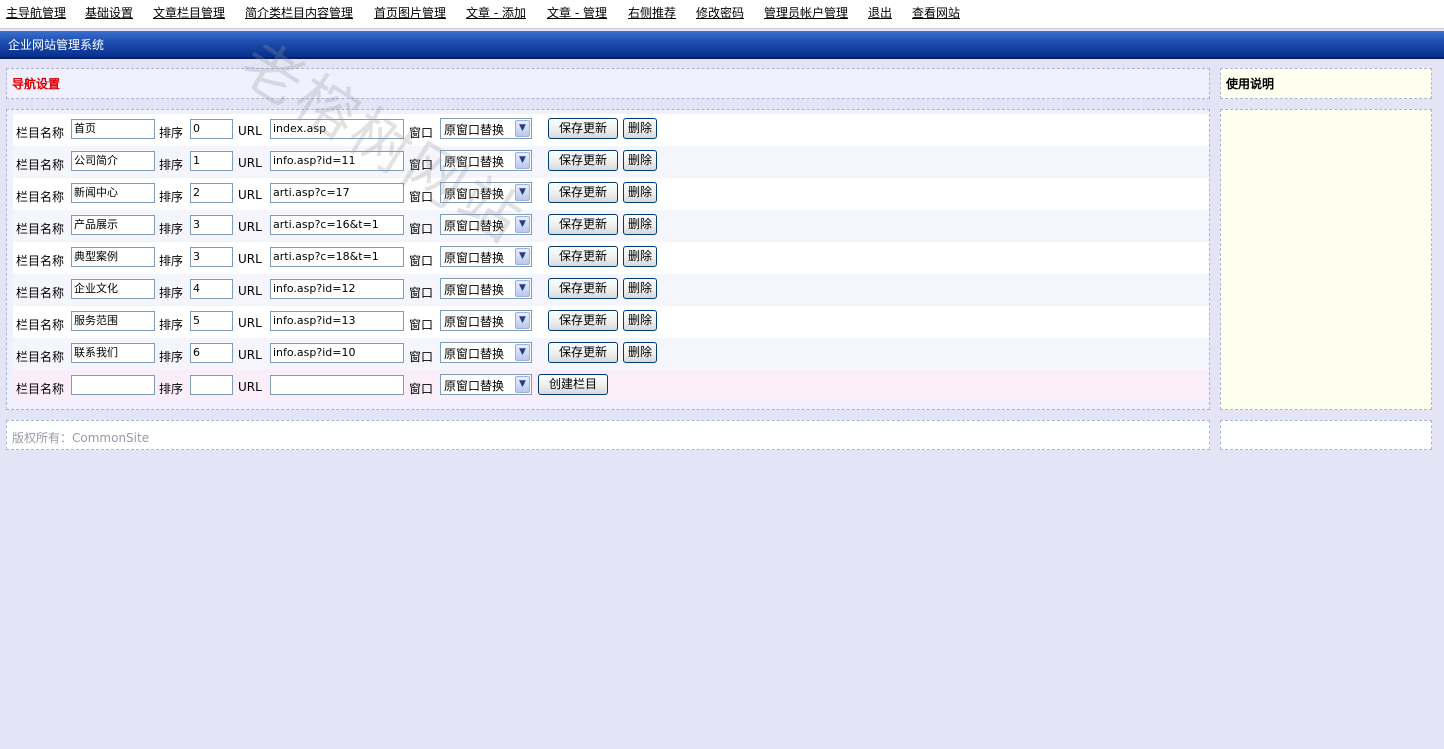 The image size is (1444, 749). What do you see at coordinates (113, 257) in the screenshot?
I see `column-name-input: 典型案例` at bounding box center [113, 257].